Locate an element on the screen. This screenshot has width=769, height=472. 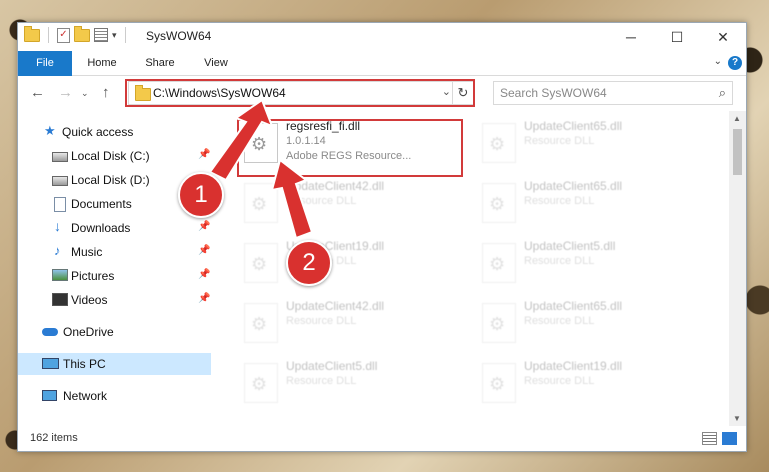
annotation-arrows is located at coordinates (261, 169).